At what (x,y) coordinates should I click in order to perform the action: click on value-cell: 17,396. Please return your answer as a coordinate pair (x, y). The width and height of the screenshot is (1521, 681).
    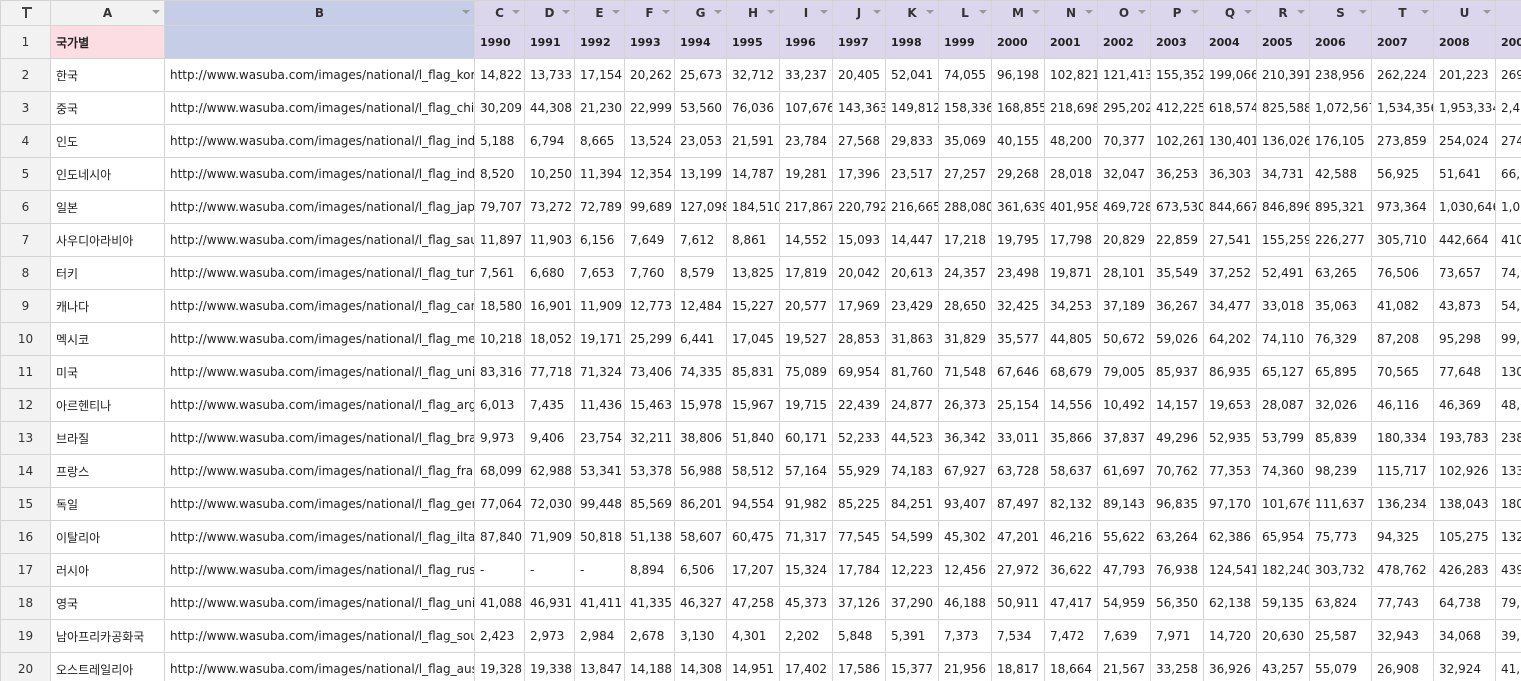
    Looking at the image, I should click on (859, 174).